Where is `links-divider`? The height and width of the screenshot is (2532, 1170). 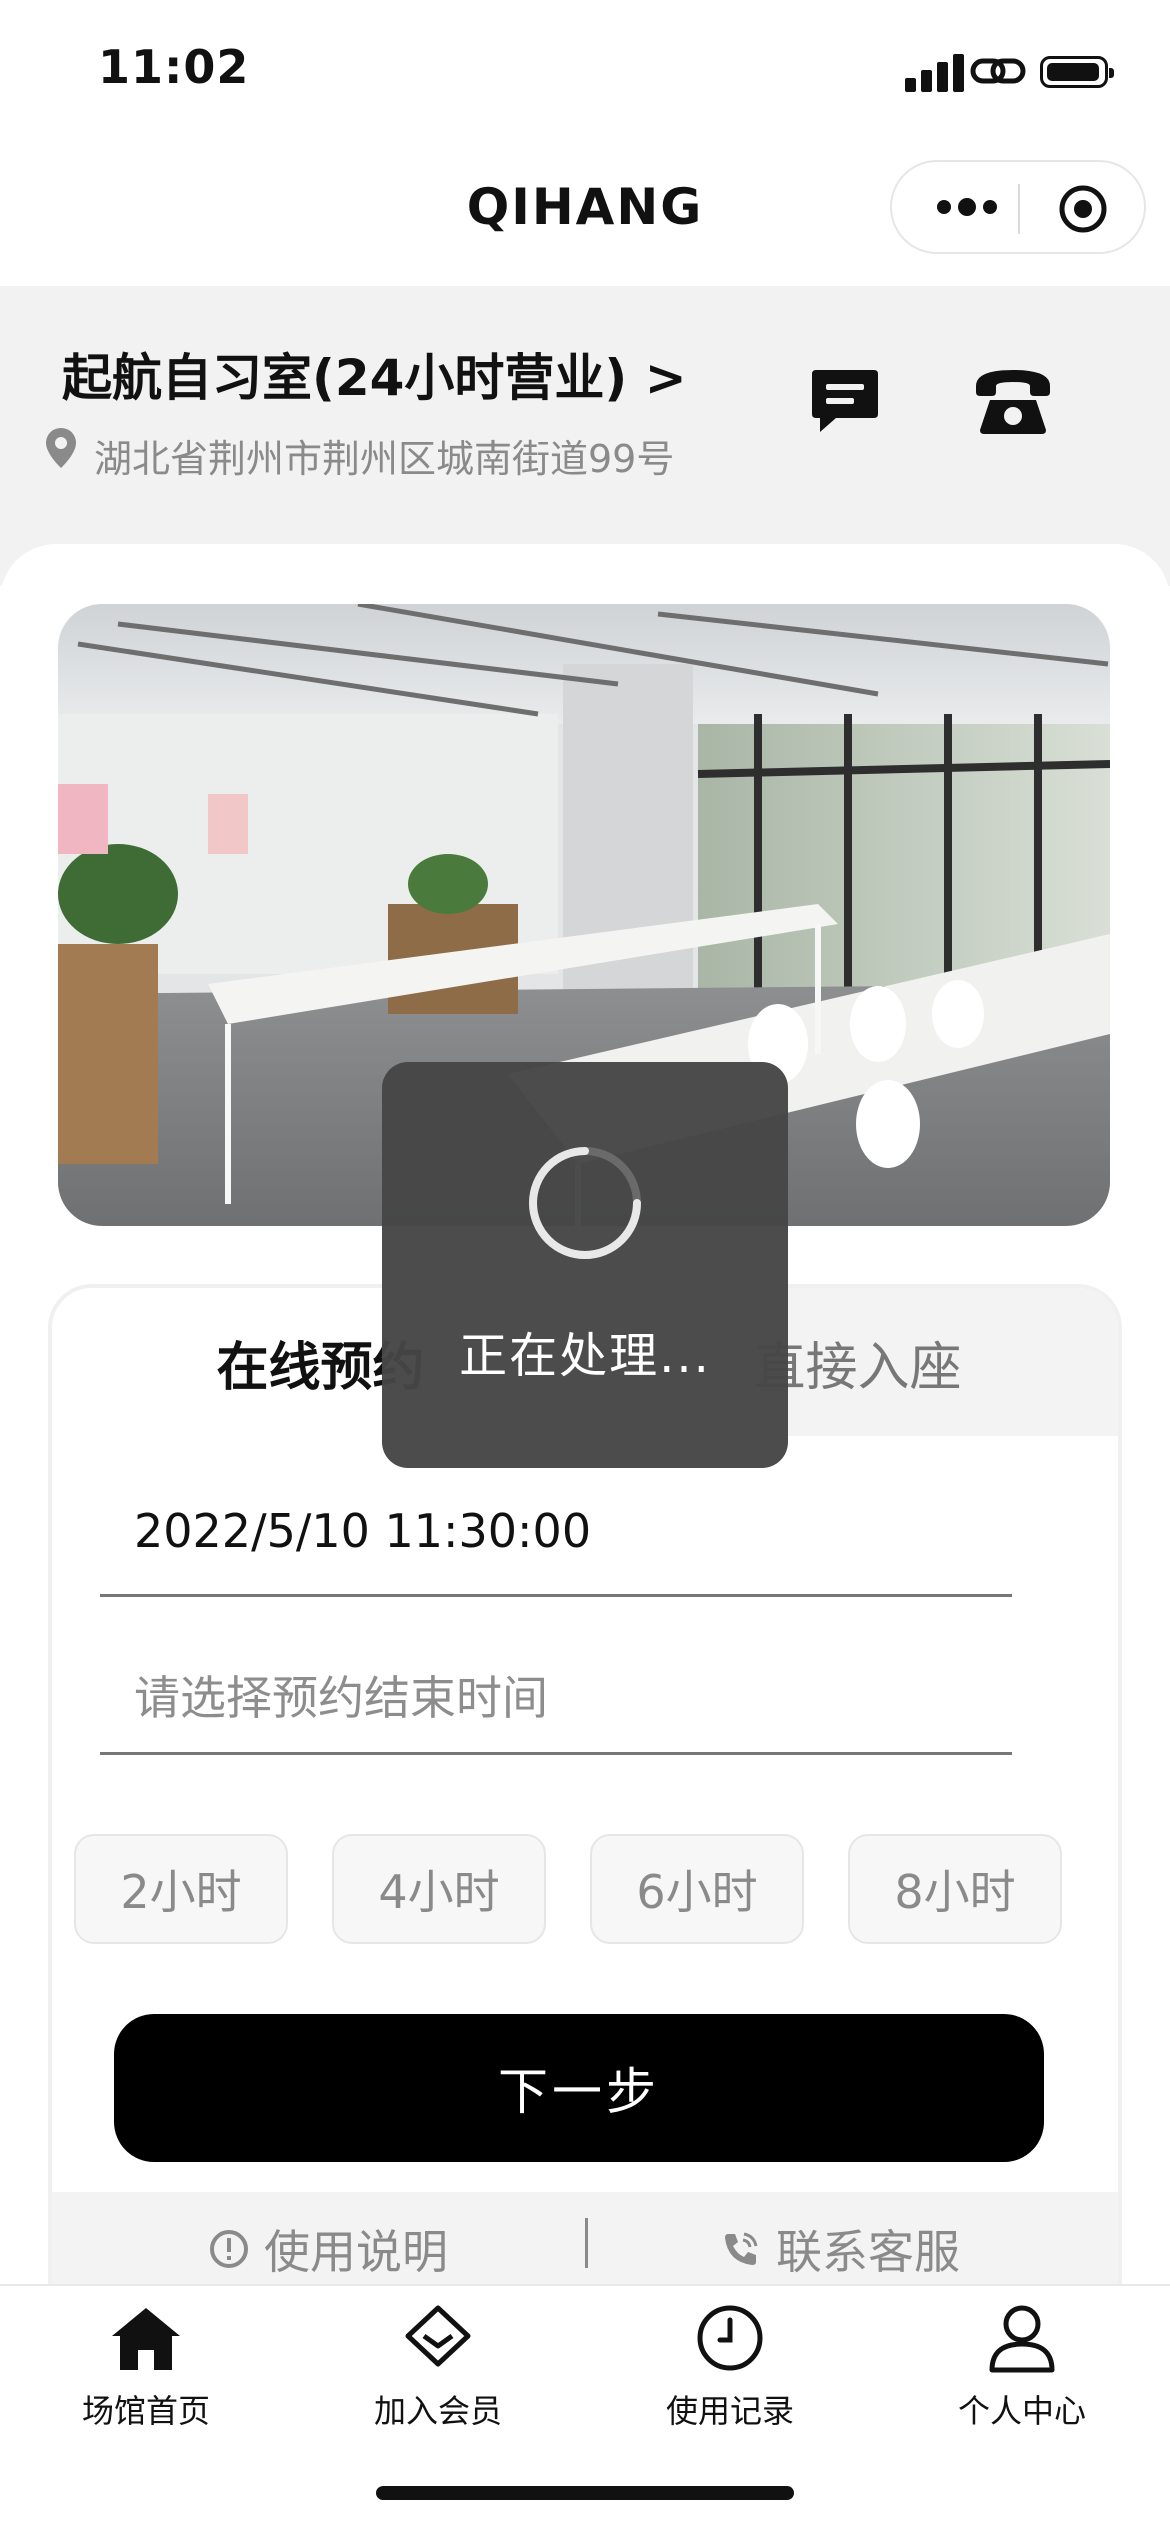
links-divider is located at coordinates (586, 2243).